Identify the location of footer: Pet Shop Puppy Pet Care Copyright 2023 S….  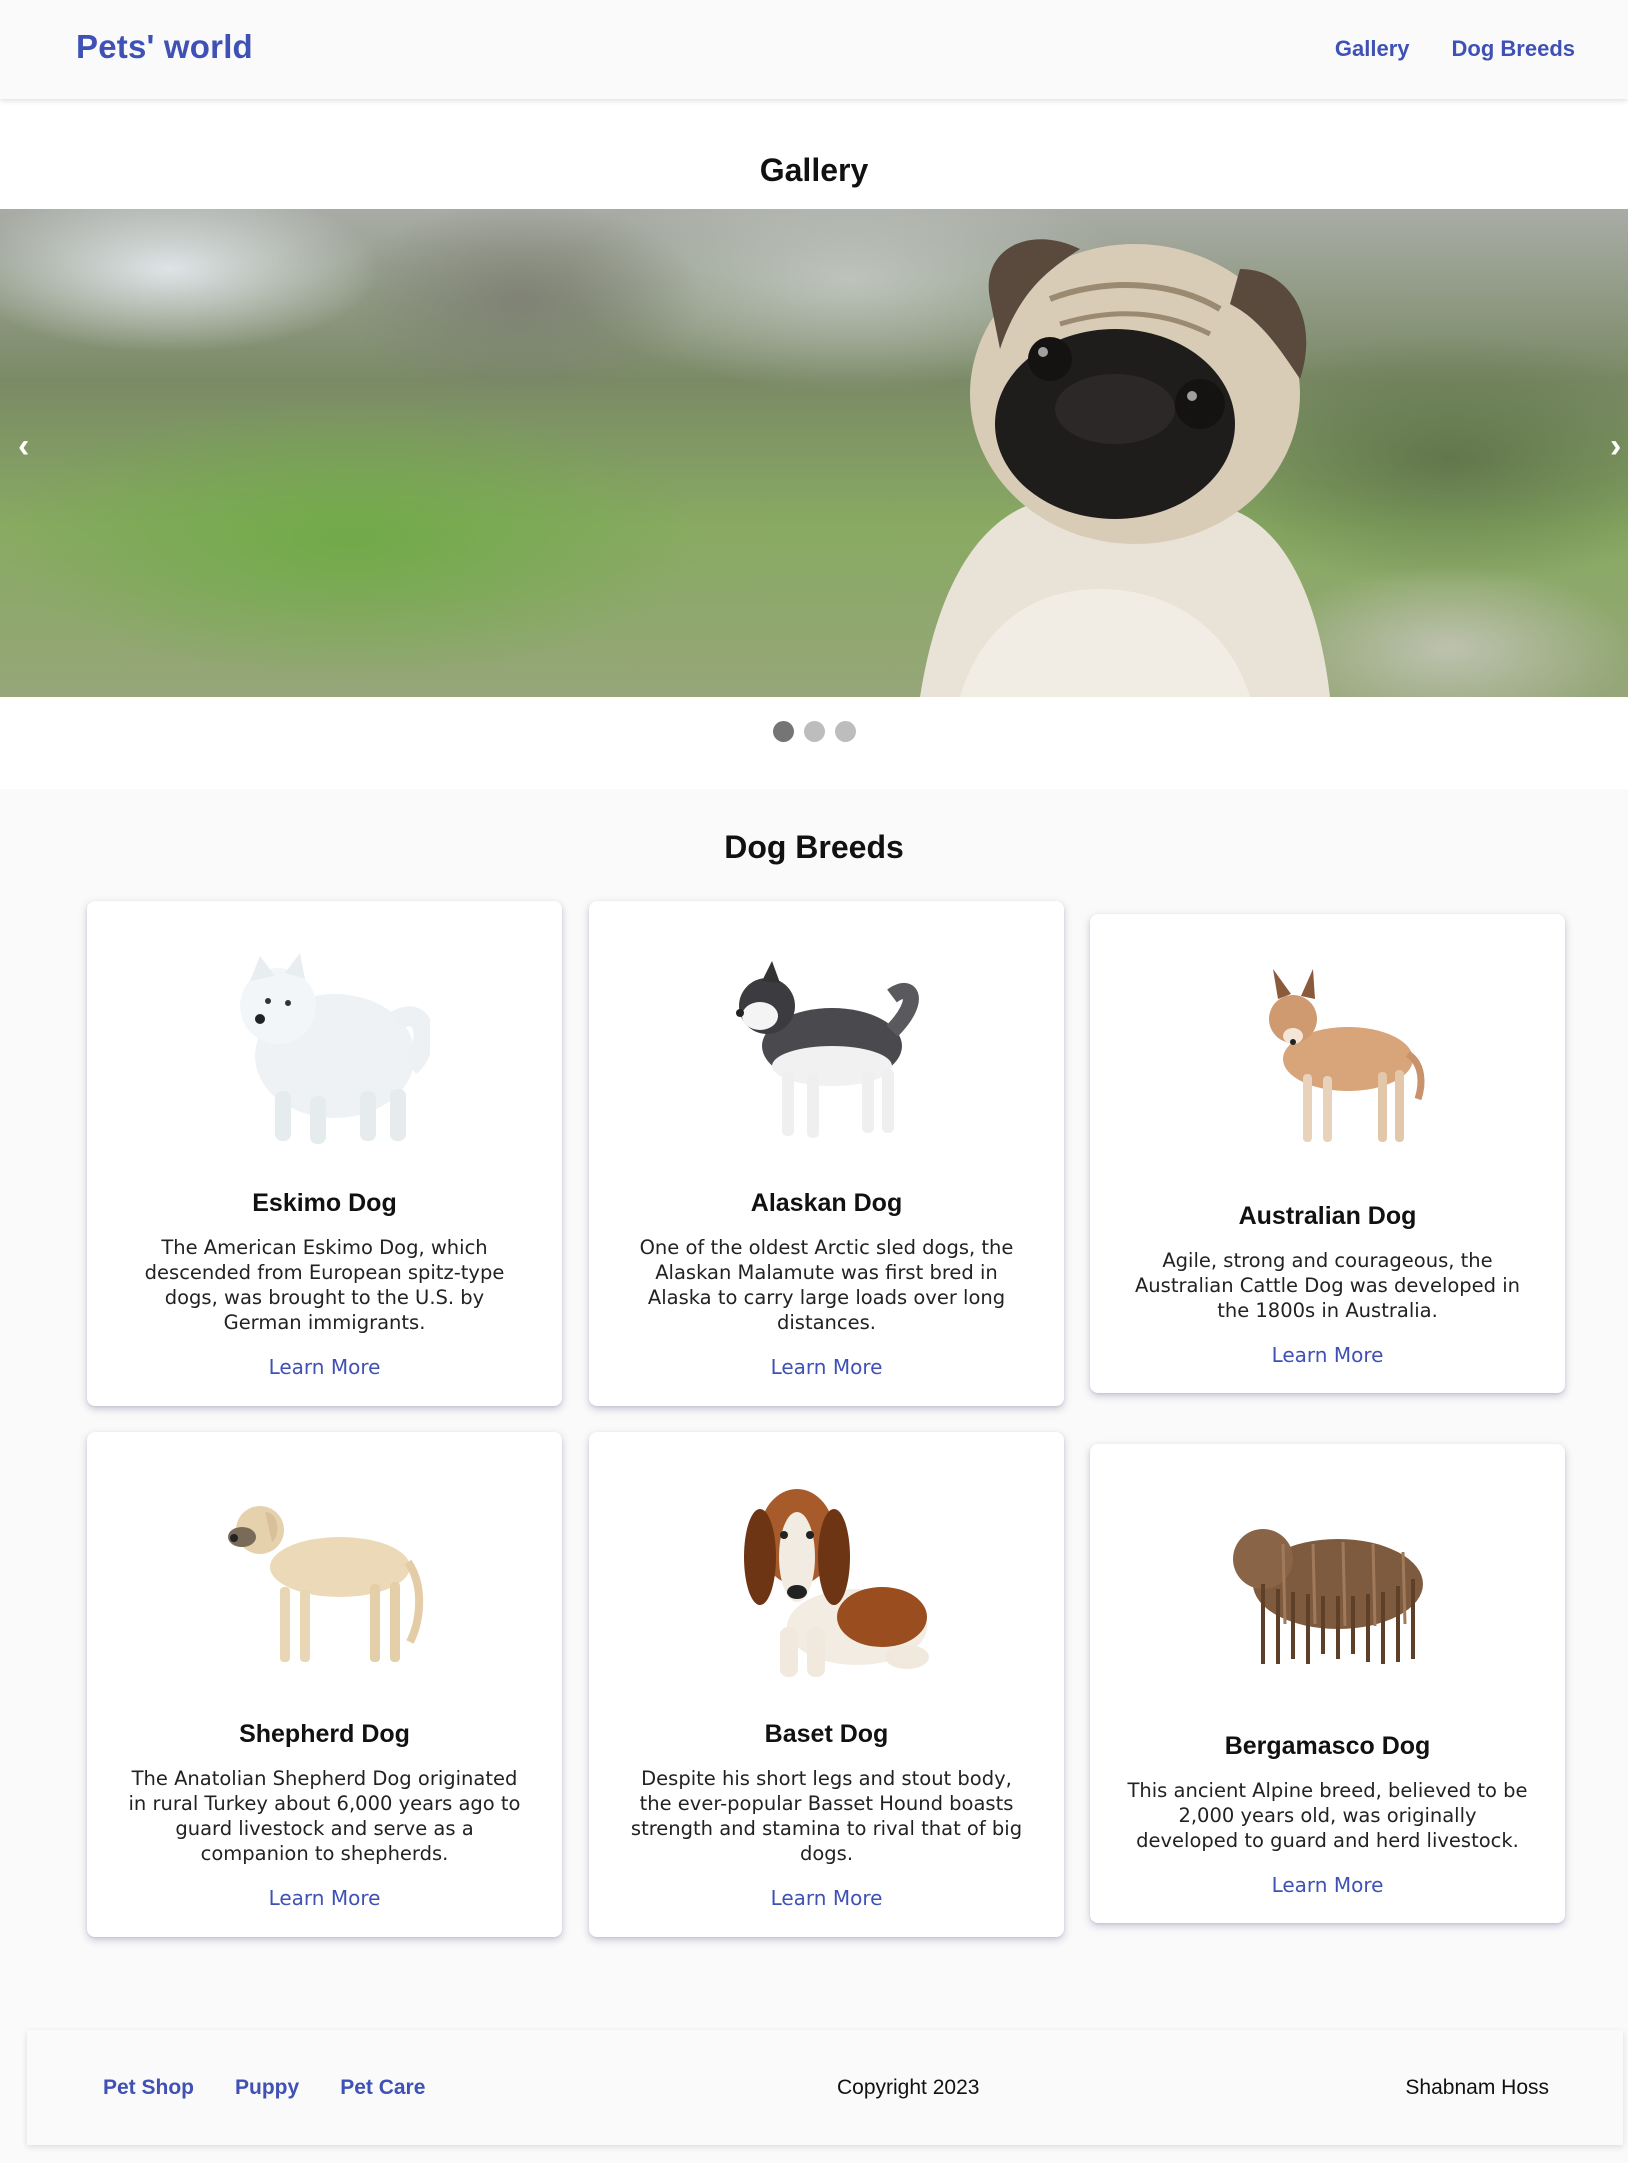
(825, 2087).